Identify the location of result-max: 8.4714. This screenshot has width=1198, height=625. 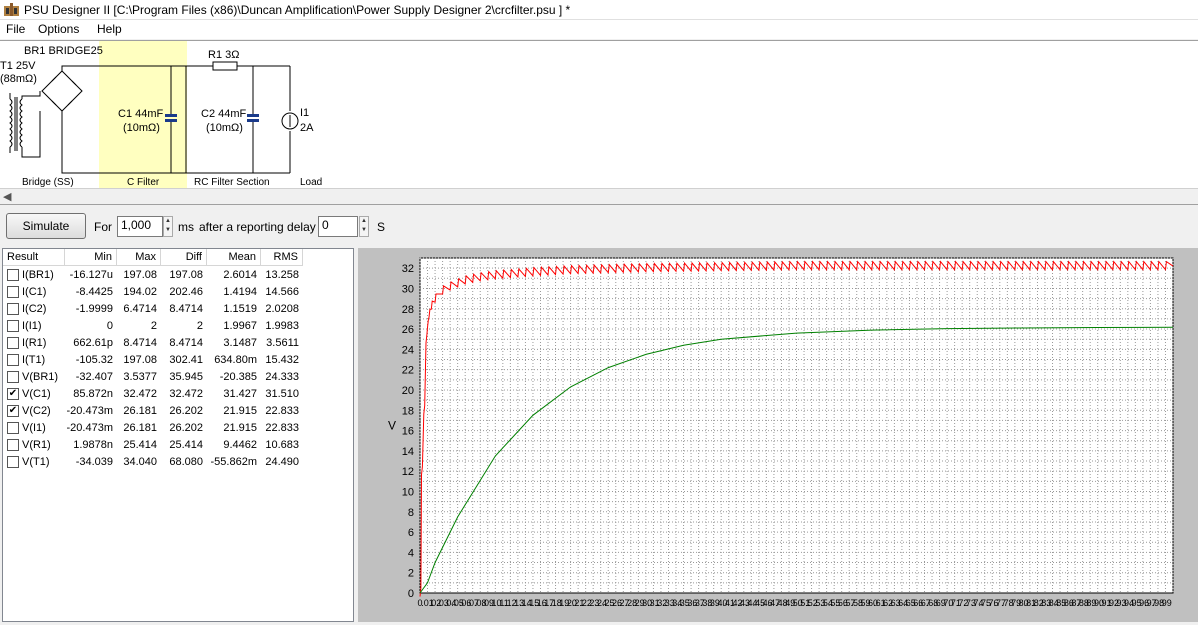
(140, 343).